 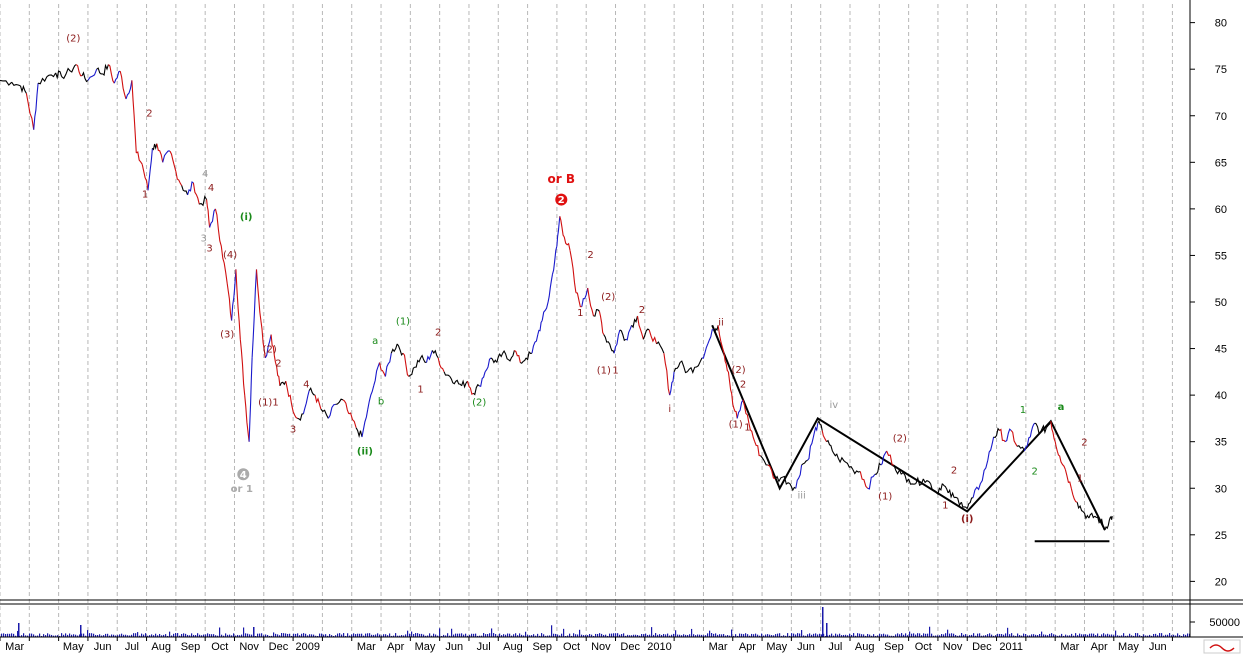 What do you see at coordinates (561, 200) in the screenshot?
I see `circle-marker-label: 2` at bounding box center [561, 200].